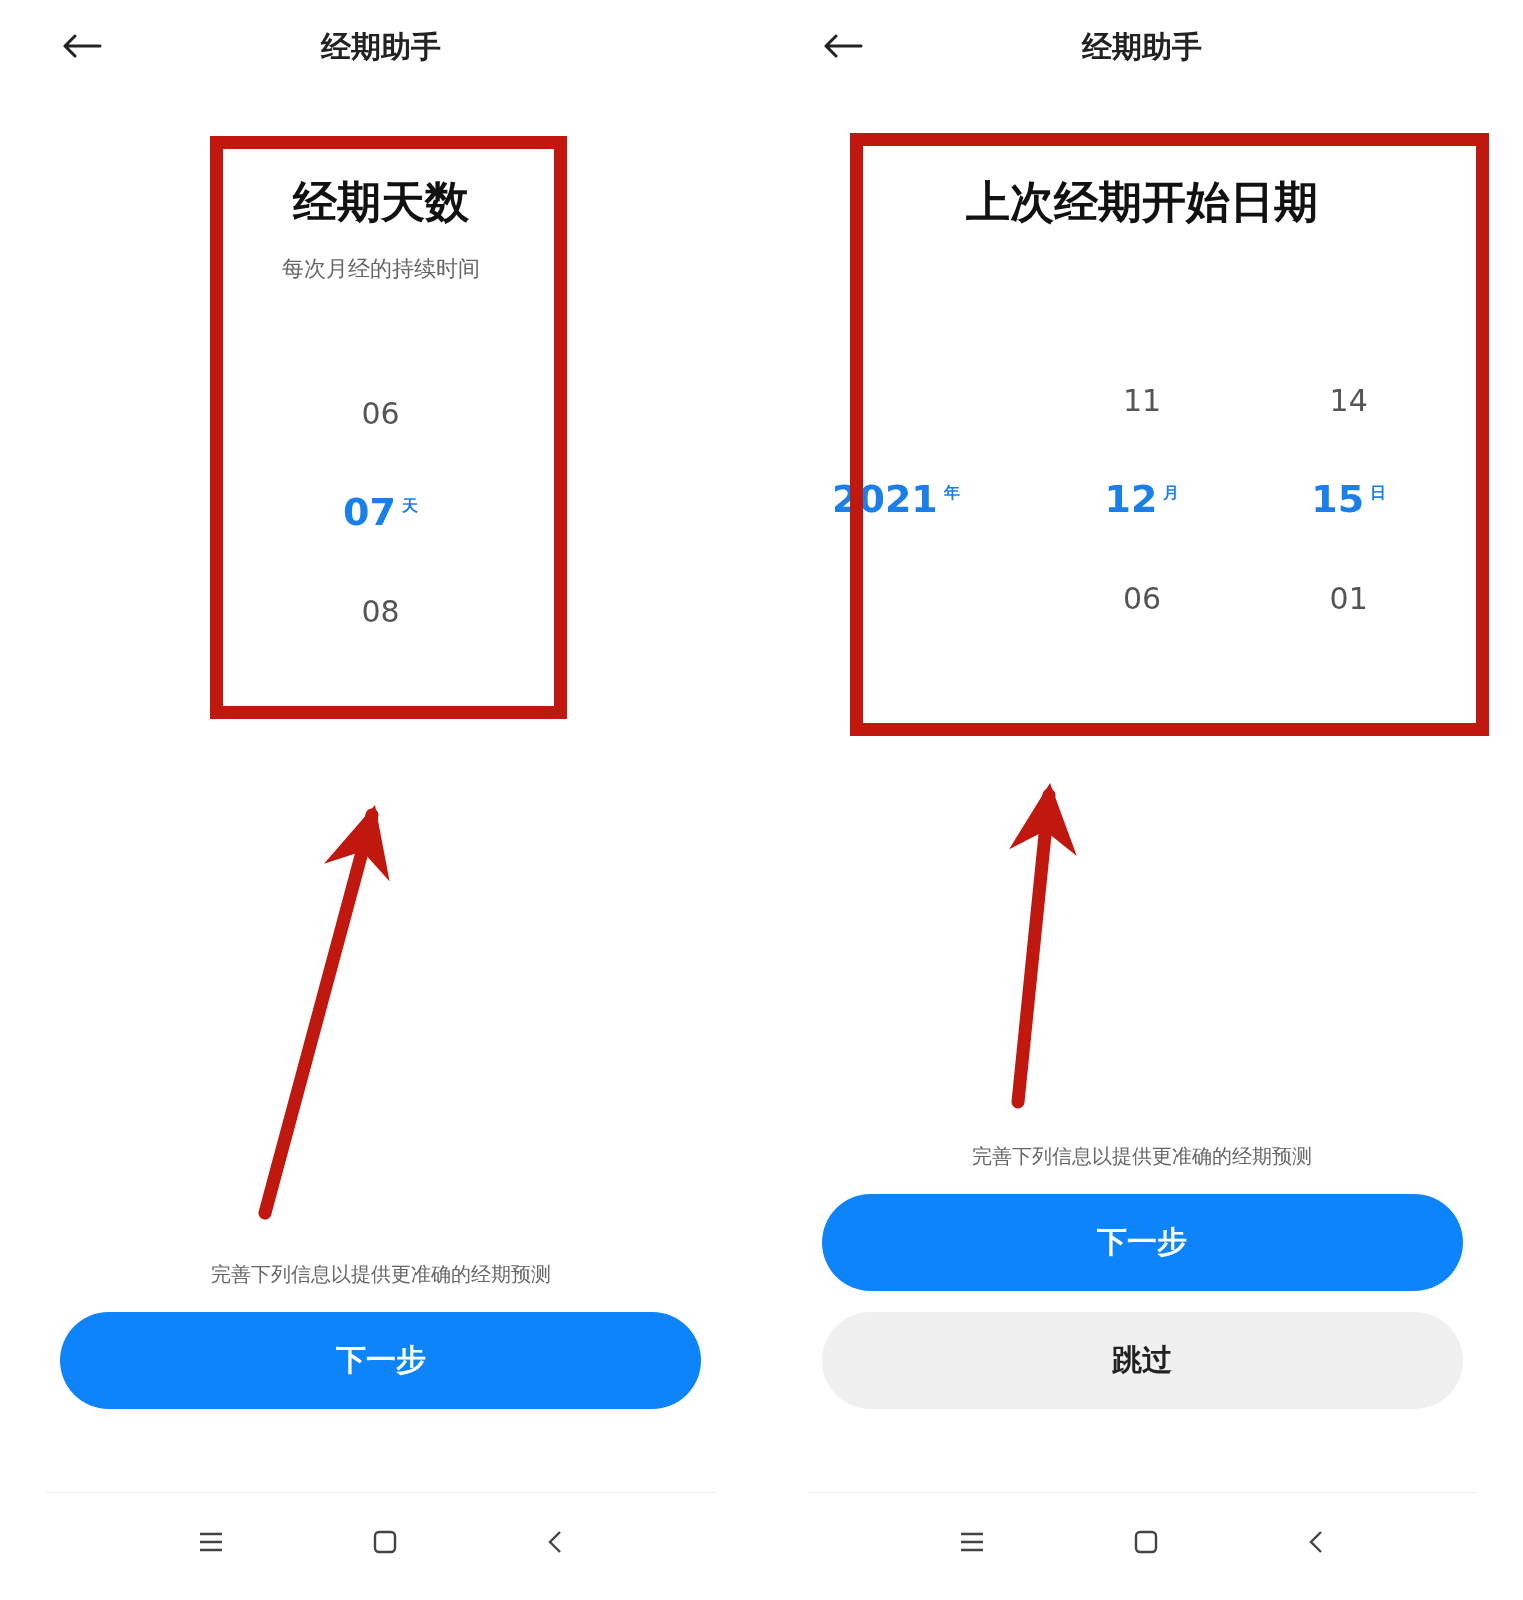  What do you see at coordinates (1348, 598) in the screenshot?
I see `picker-value: 01` at bounding box center [1348, 598].